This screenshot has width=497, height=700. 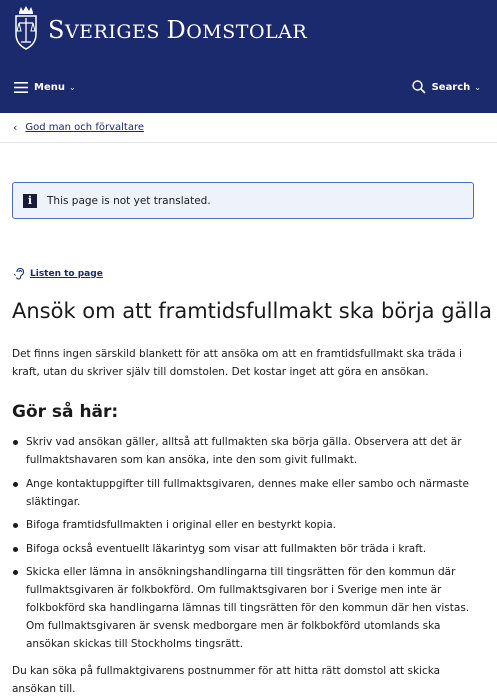 What do you see at coordinates (248, 90) in the screenshot?
I see `main-nav: Menu ⌄ Search ⌄` at bounding box center [248, 90].